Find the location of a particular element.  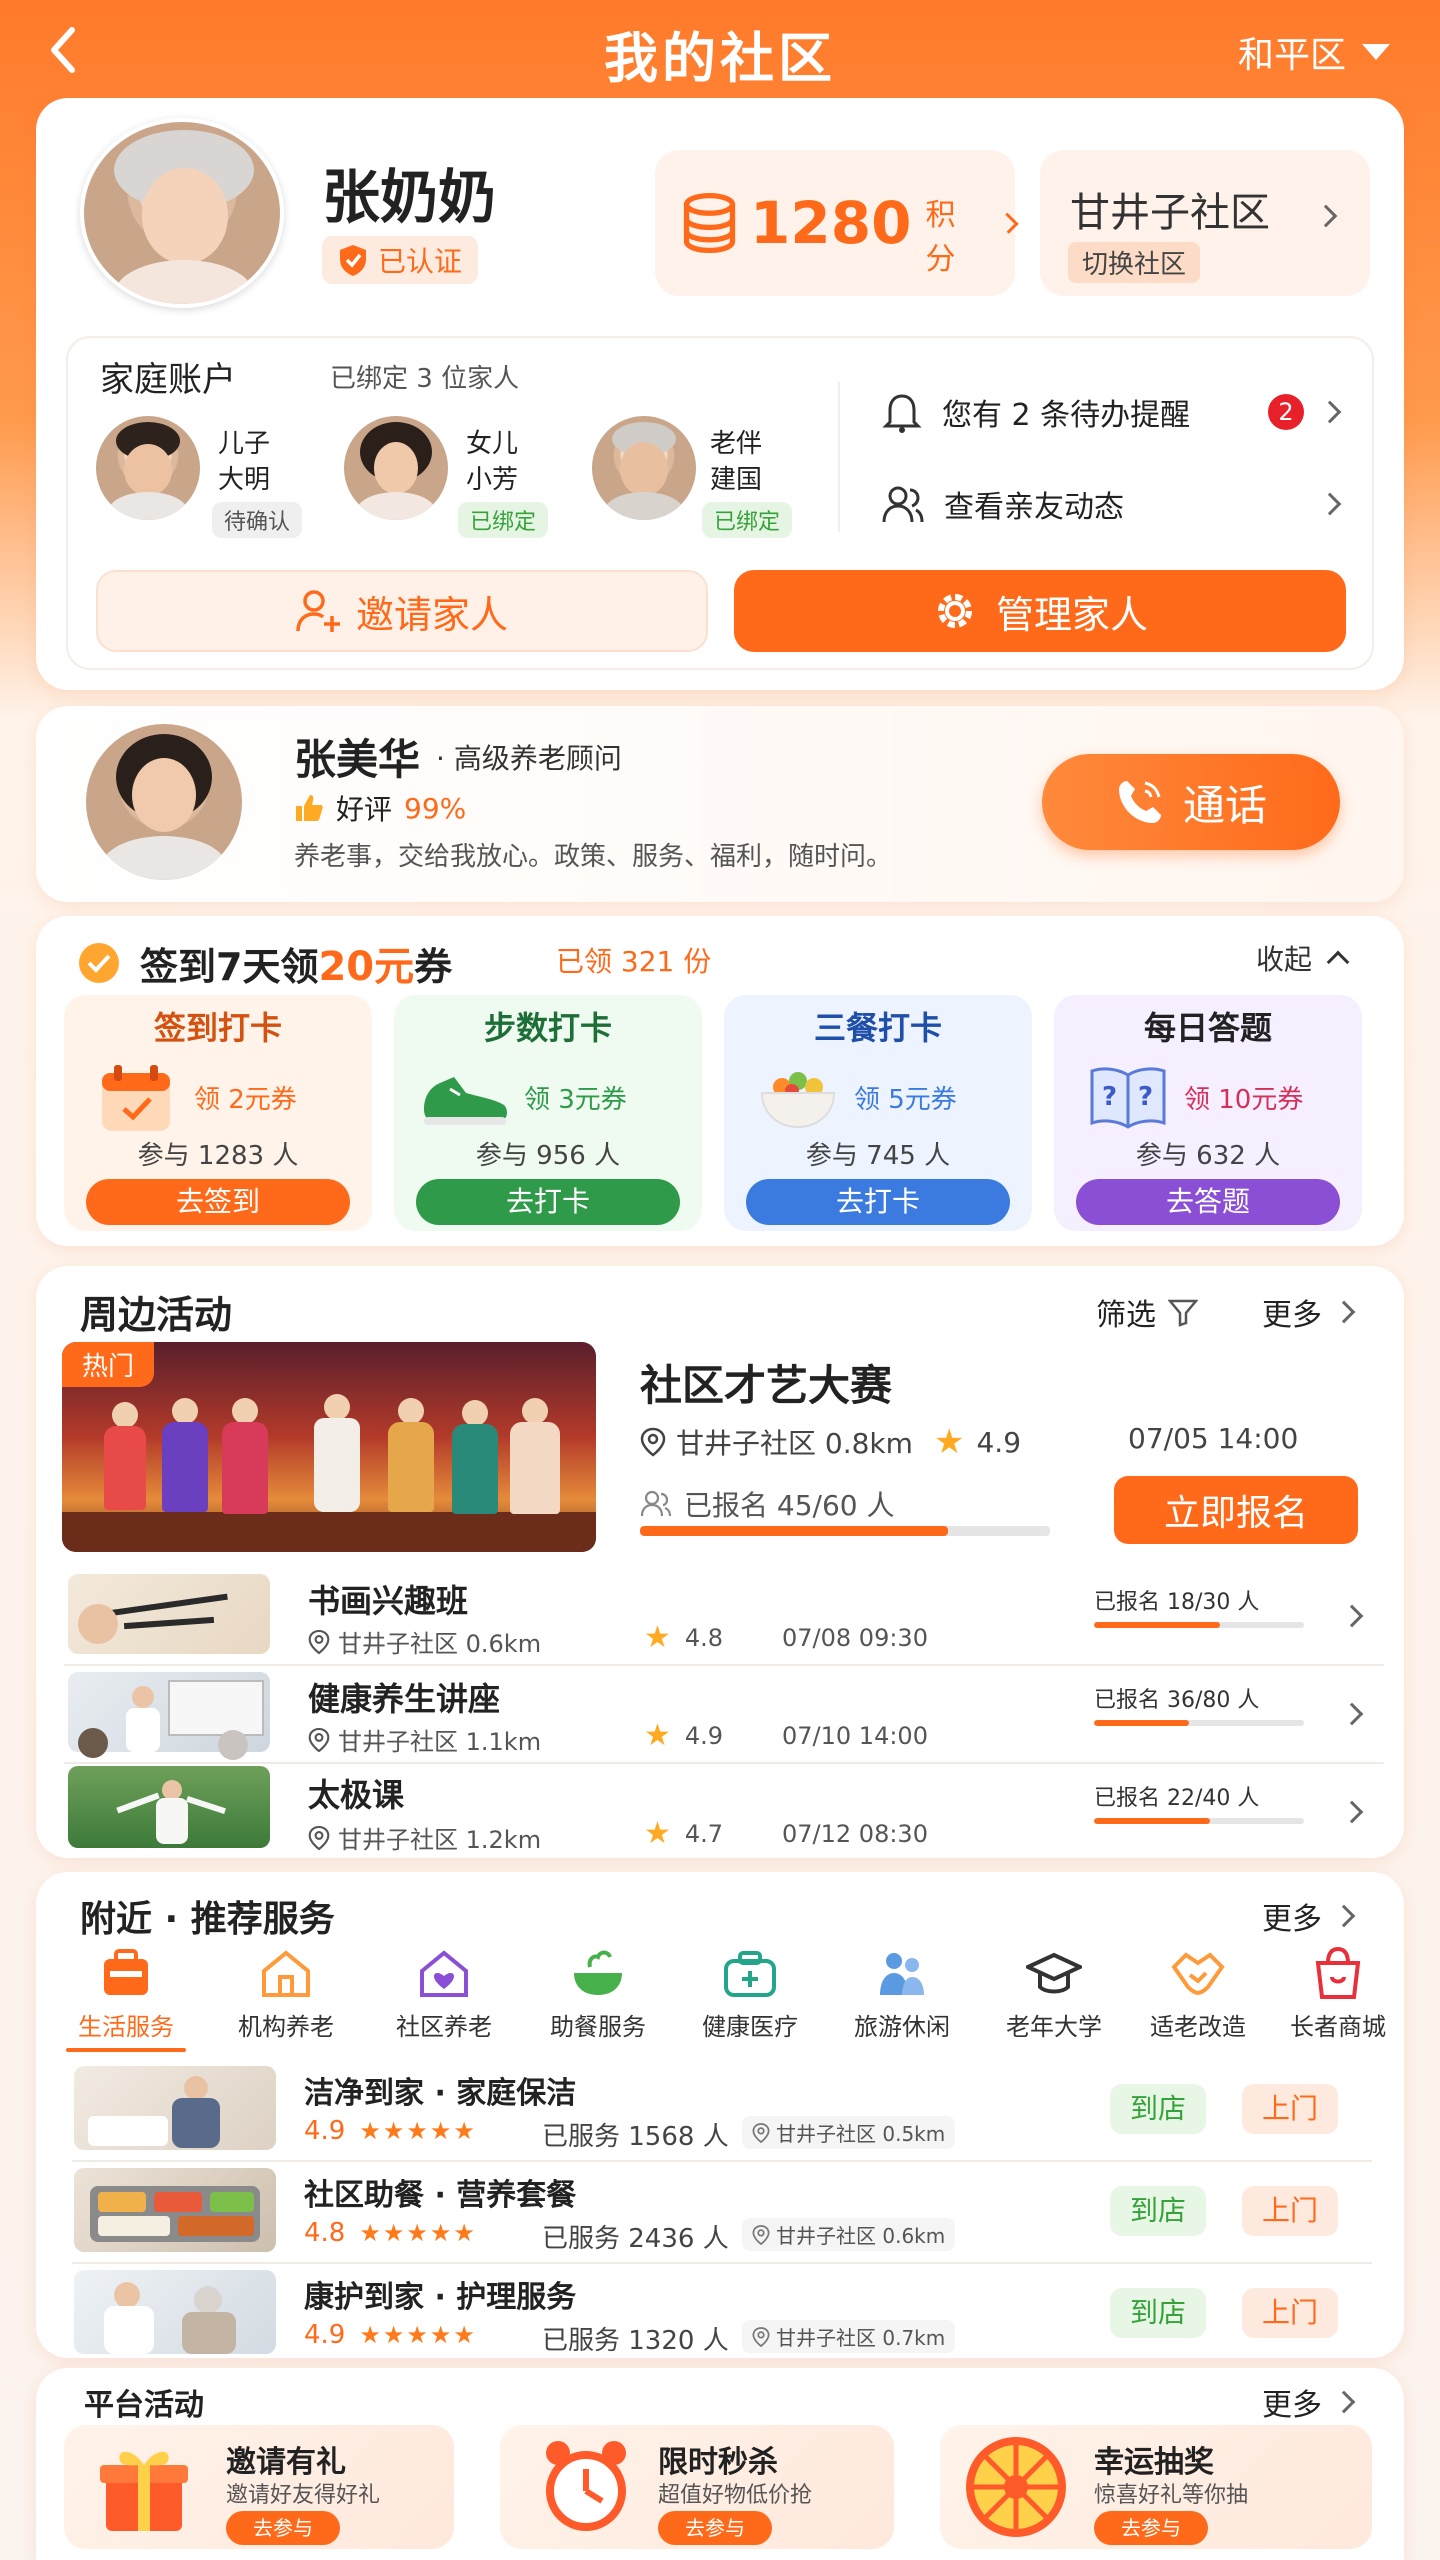

rating-value: 4.8 is located at coordinates (704, 1637).